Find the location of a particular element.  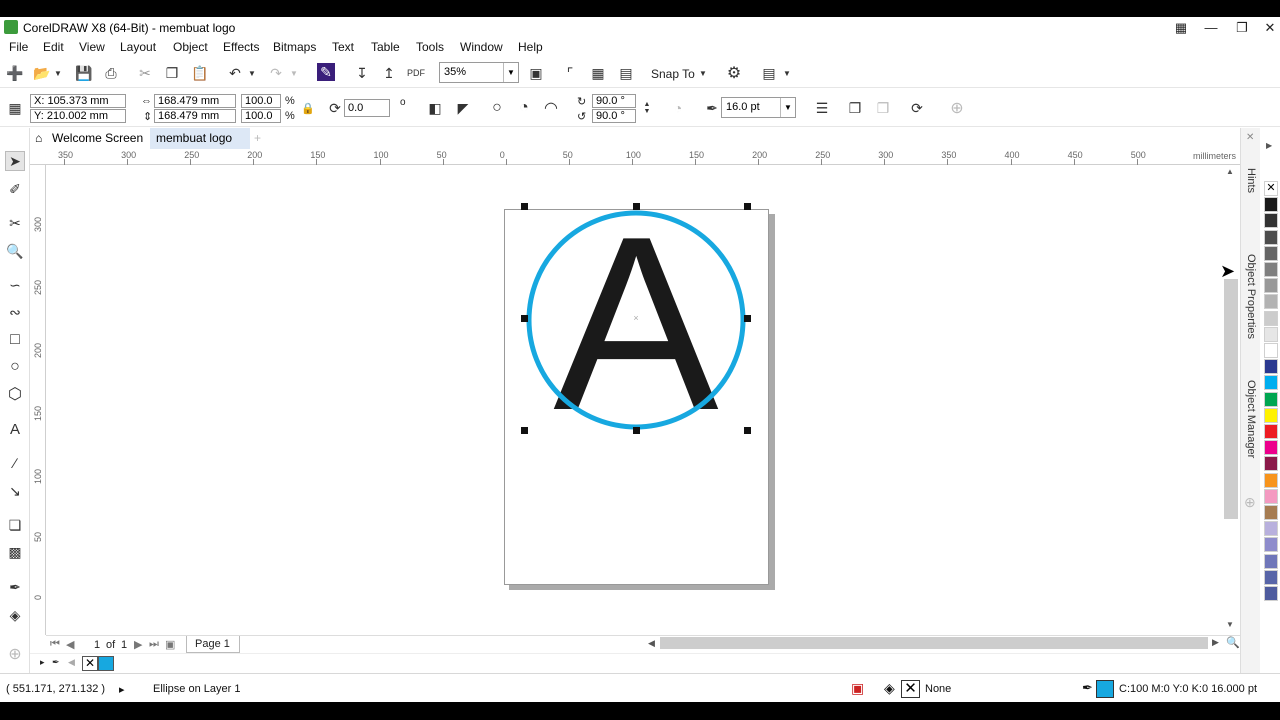

arc-mode-icon: ◠ is located at coordinates (551, 108).